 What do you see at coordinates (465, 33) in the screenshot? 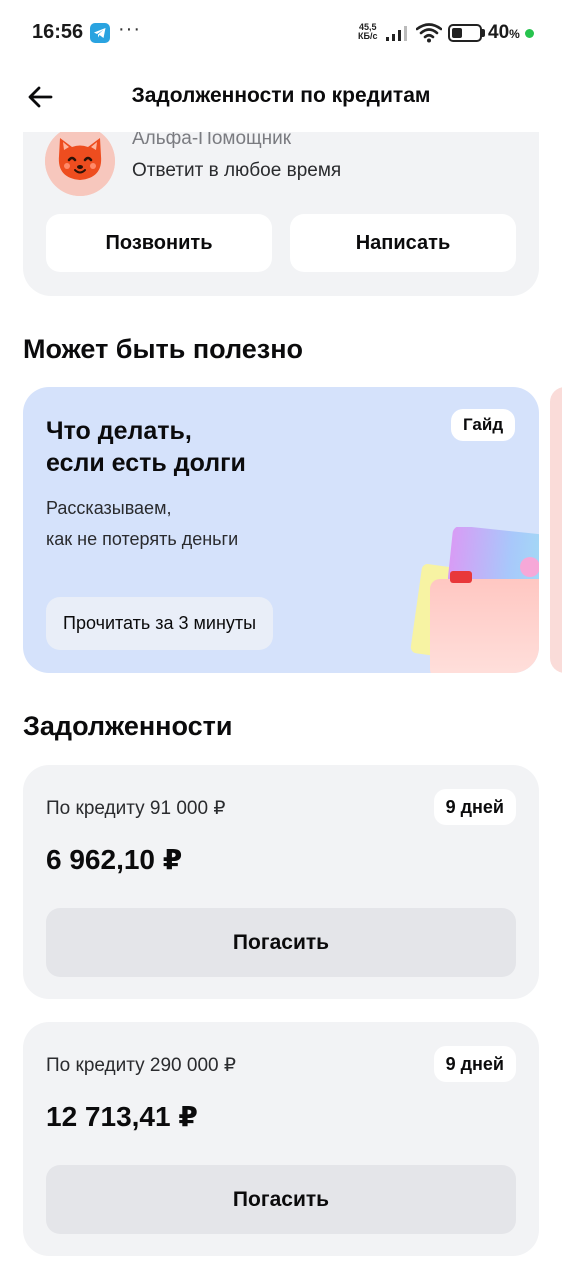
I see `battery-icon` at bounding box center [465, 33].